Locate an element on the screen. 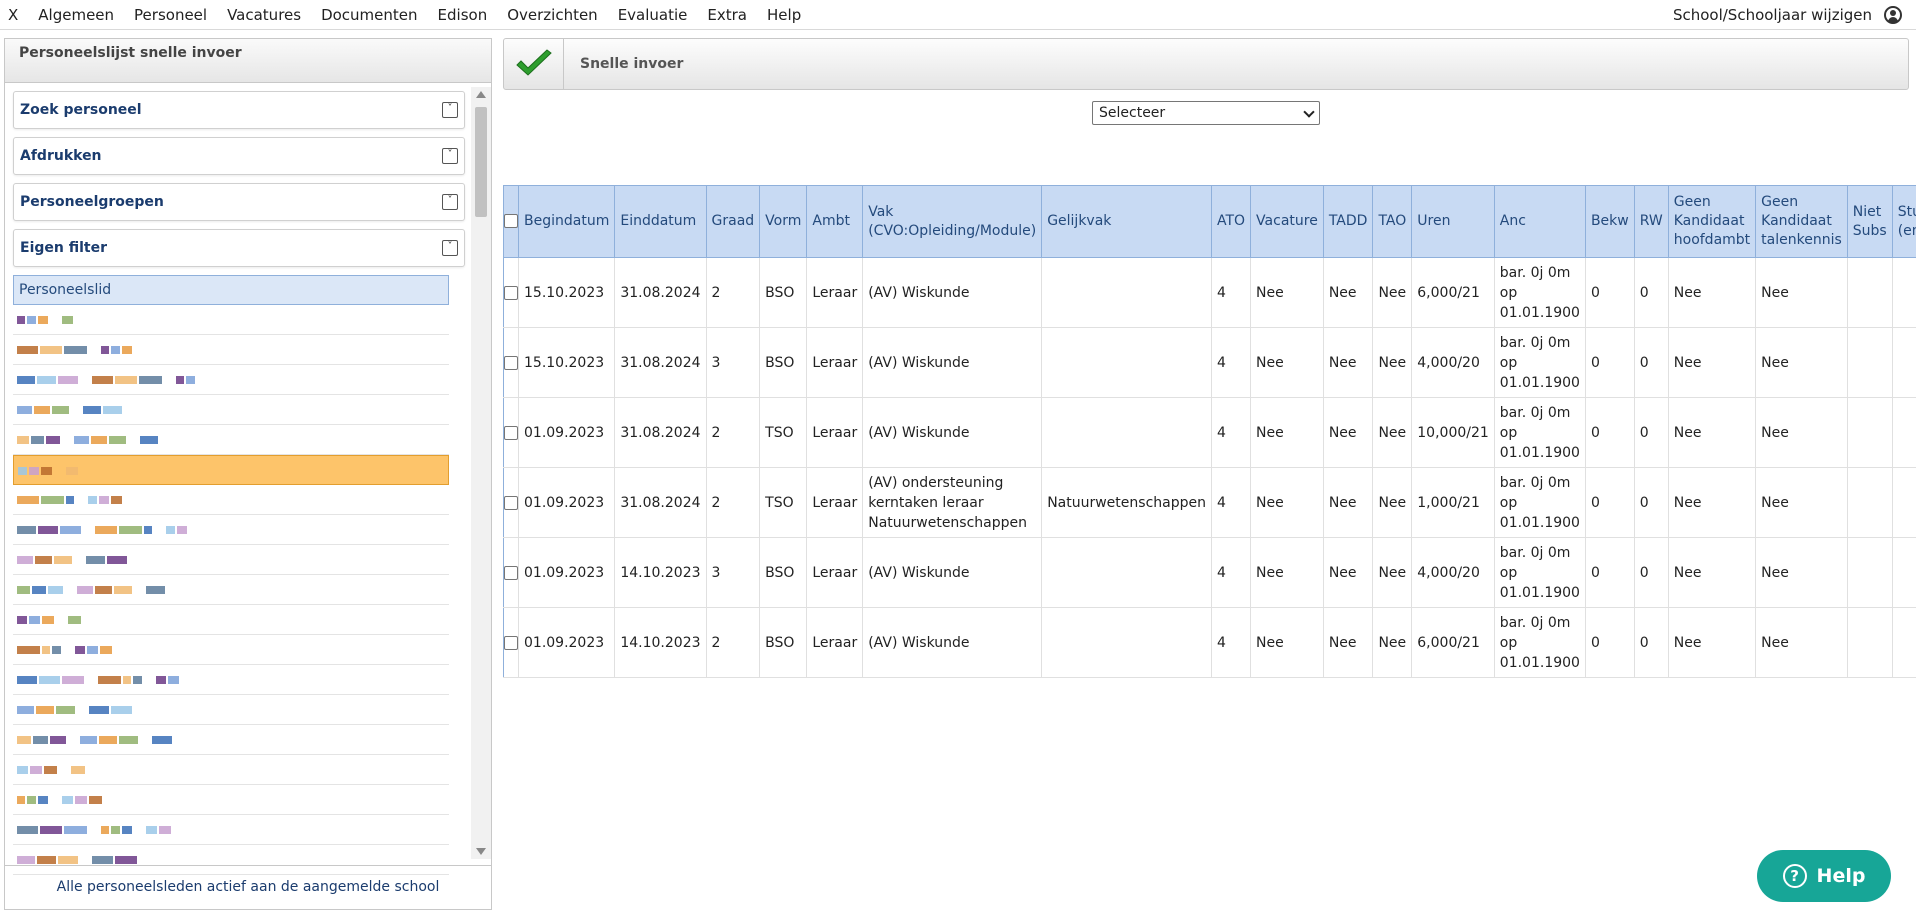  menu-item-extra: Extra is located at coordinates (727, 15).